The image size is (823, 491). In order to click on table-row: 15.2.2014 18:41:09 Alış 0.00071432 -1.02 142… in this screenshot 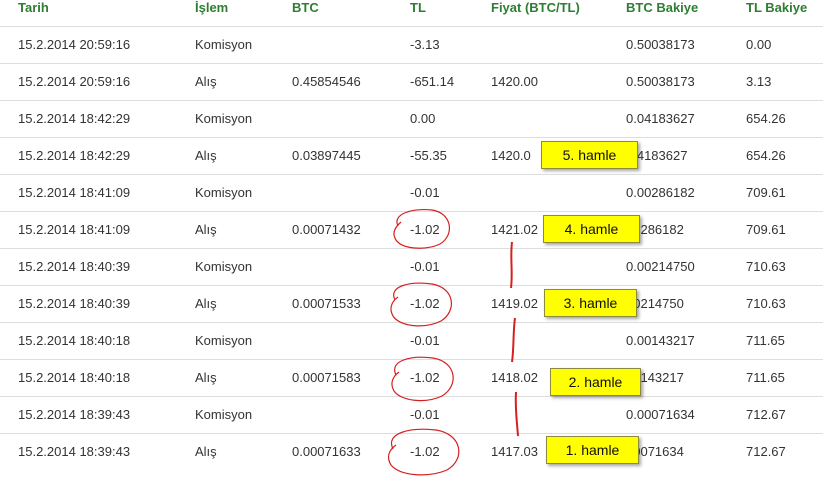, I will do `click(411, 229)`.